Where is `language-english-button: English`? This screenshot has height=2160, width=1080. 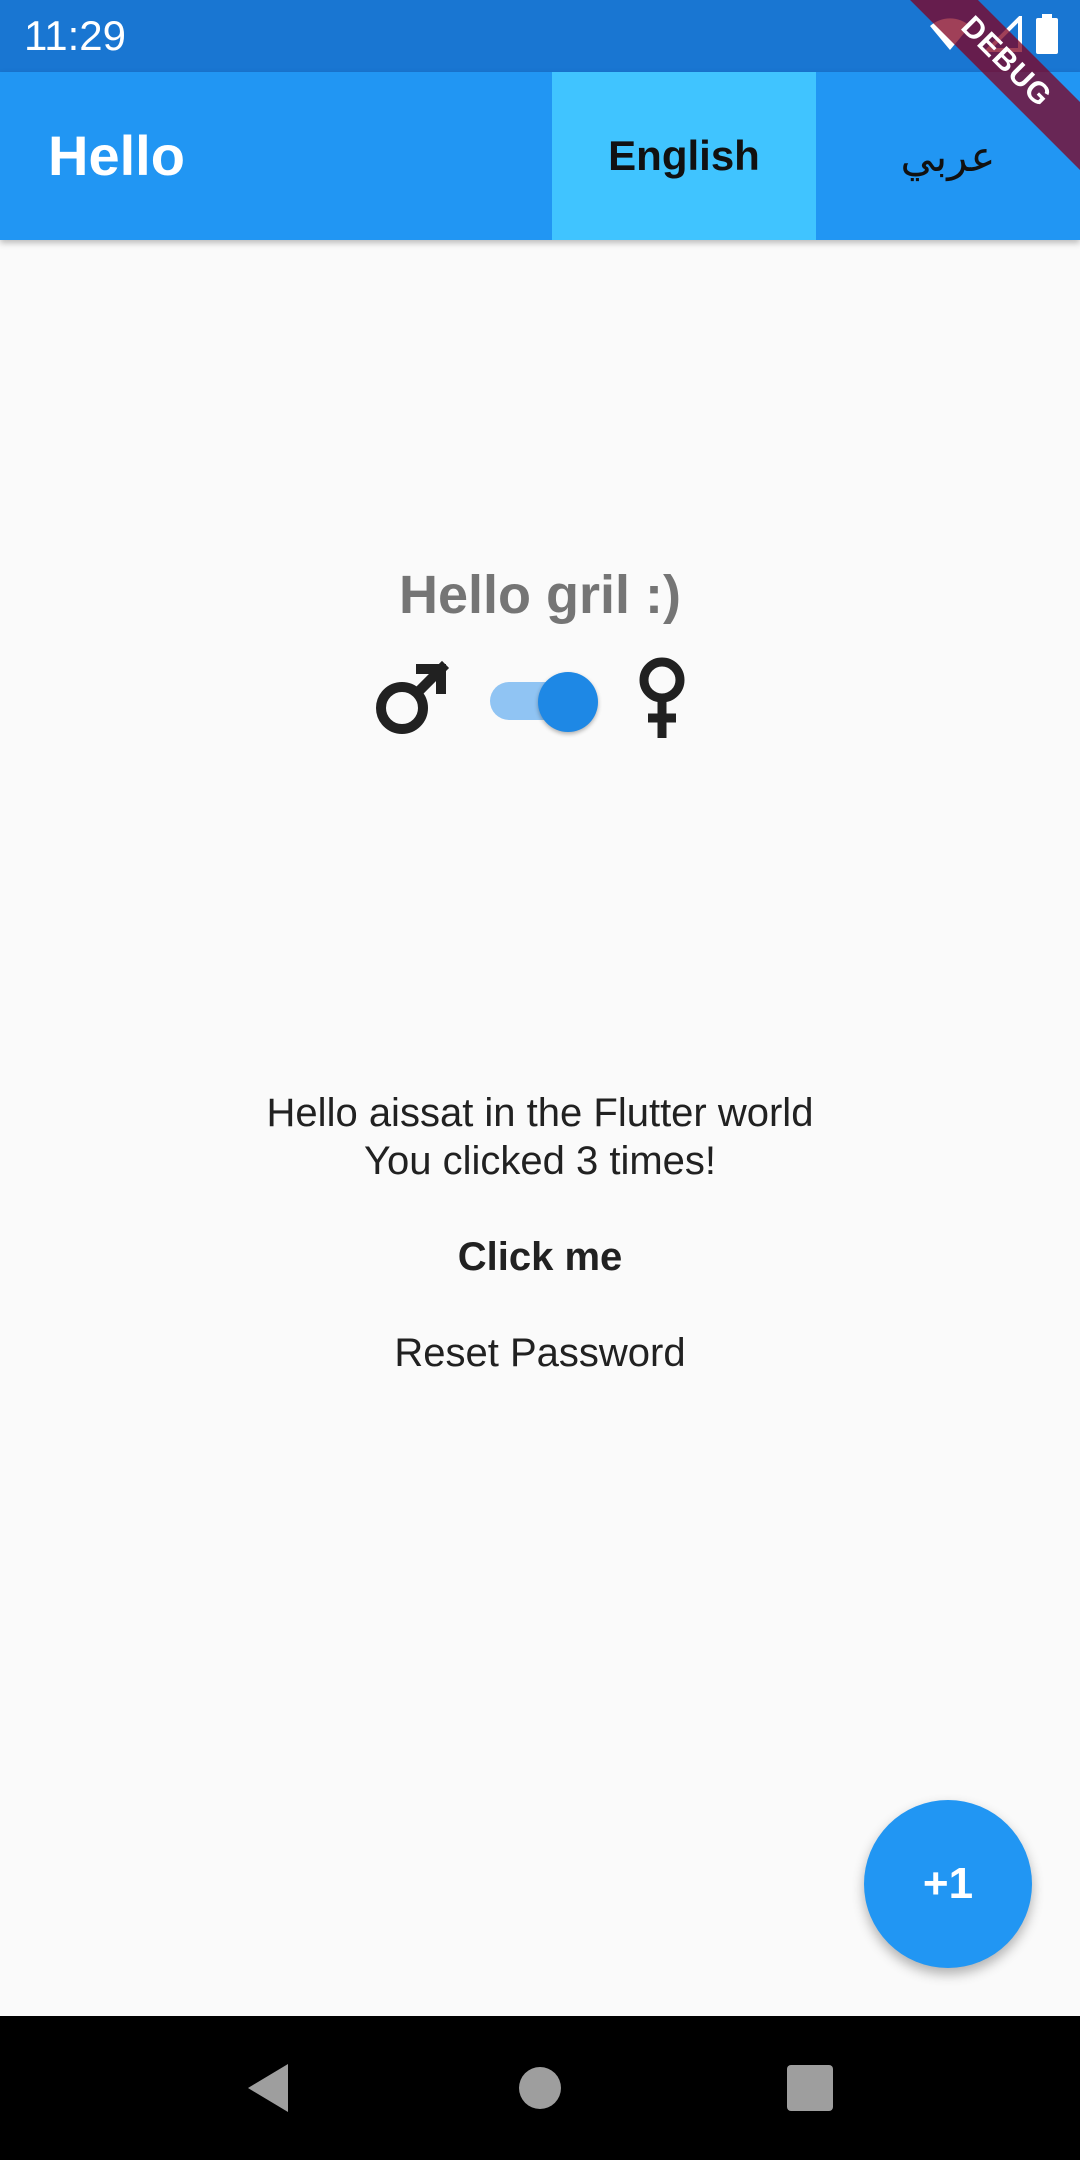
language-english-button: English is located at coordinates (684, 156).